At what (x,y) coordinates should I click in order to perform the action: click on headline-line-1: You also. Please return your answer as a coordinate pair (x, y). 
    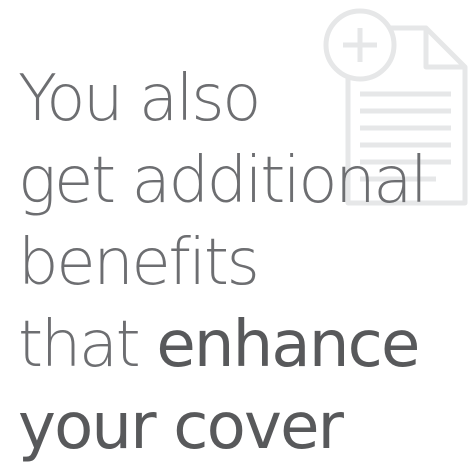
    Looking at the image, I should click on (139, 99).